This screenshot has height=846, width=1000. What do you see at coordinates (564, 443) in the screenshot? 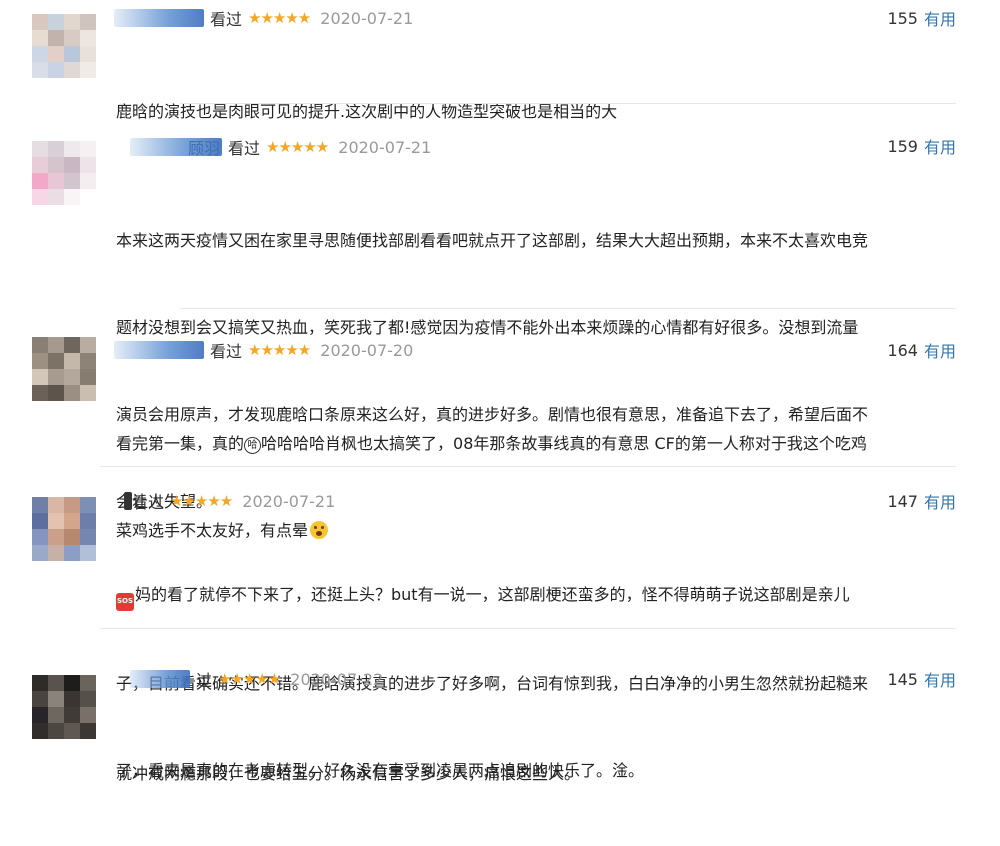
I see `comment-line-part: 哈哈哈哈肖枫也太搞笑了，08年那条故事线真的有意思 CF的第一人称对于我这个吃鸡` at bounding box center [564, 443].